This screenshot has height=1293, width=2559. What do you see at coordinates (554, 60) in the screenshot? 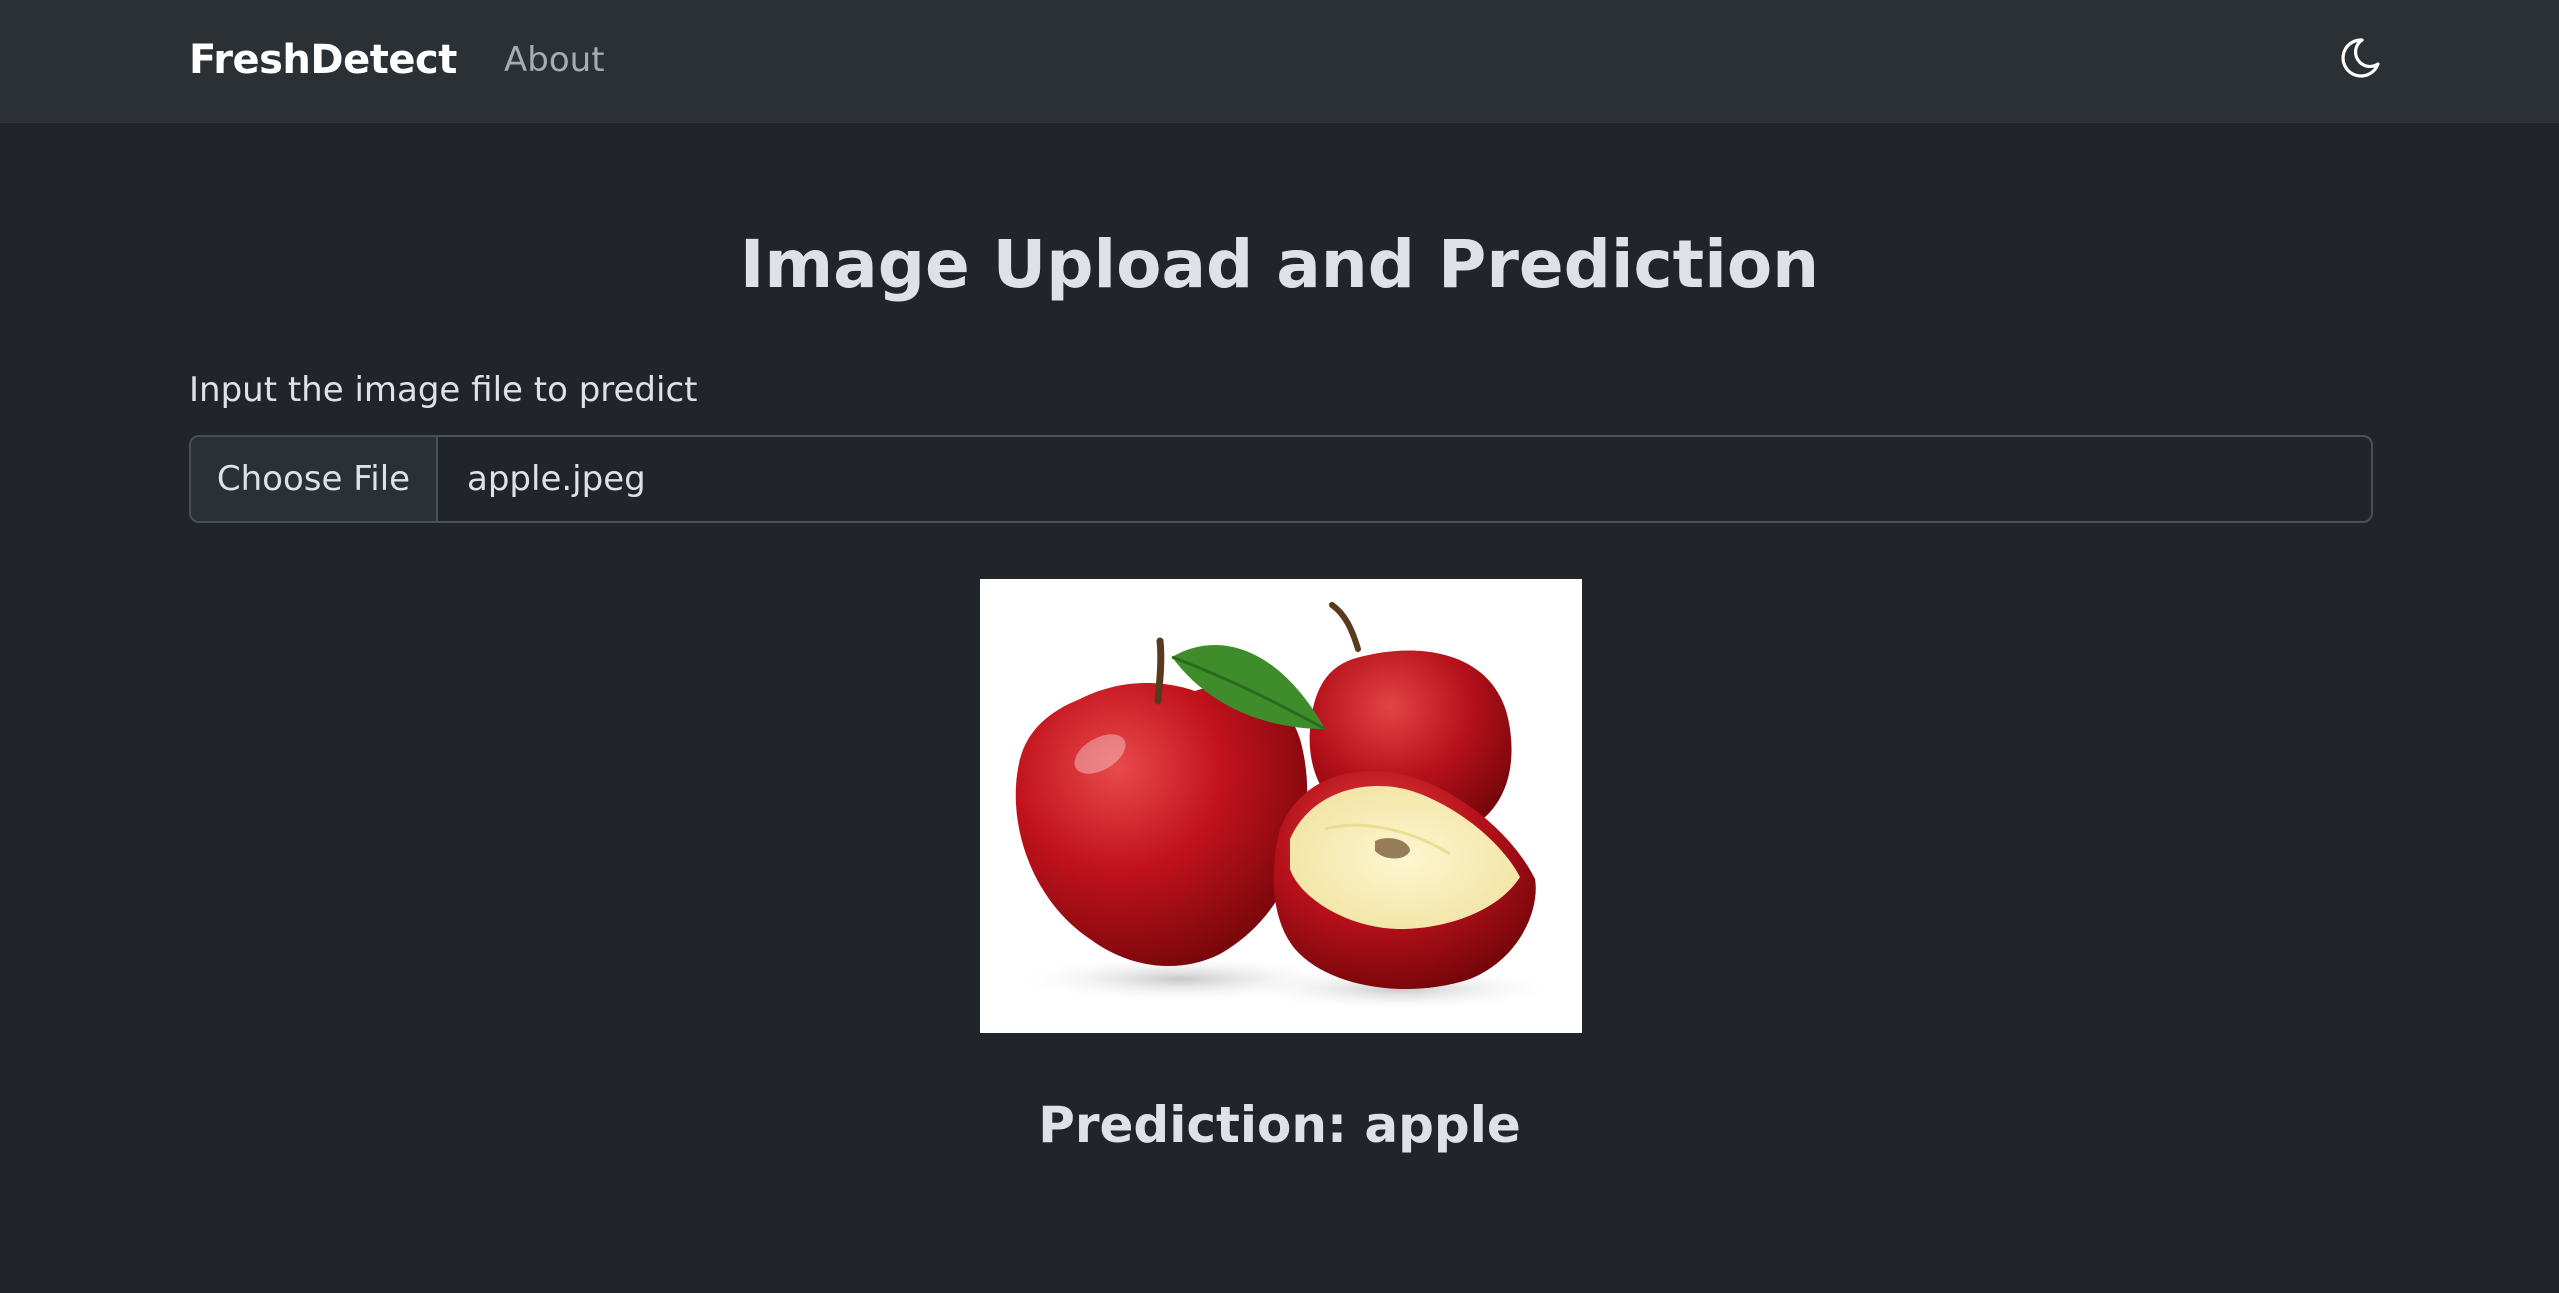
I see `nav-link-about: About` at bounding box center [554, 60].